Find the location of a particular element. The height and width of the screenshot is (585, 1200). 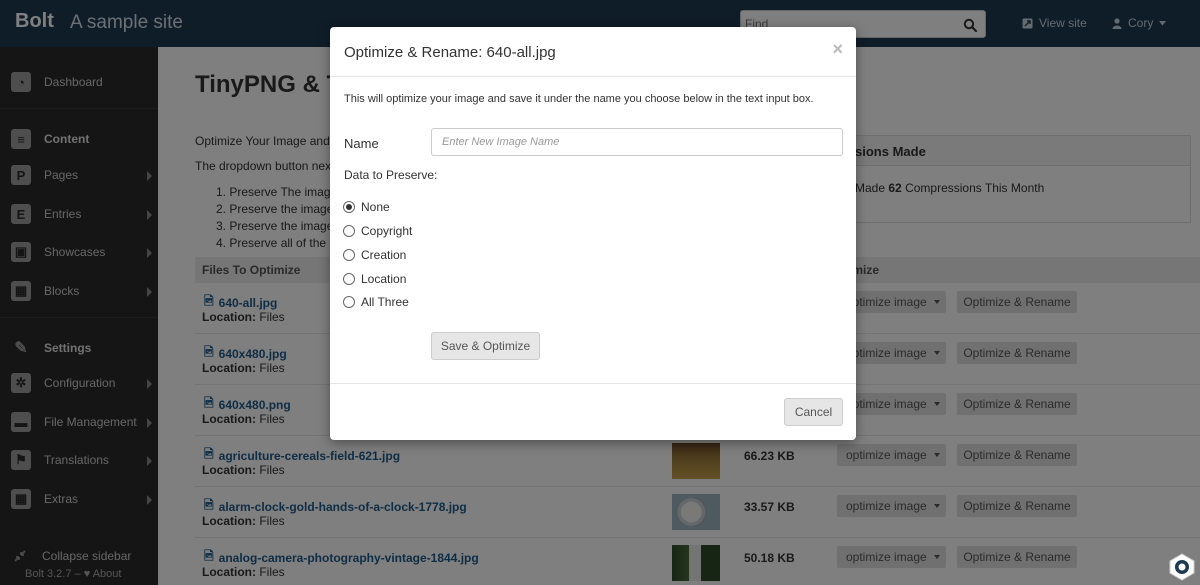

radio-option-location: Location is located at coordinates (374, 279).